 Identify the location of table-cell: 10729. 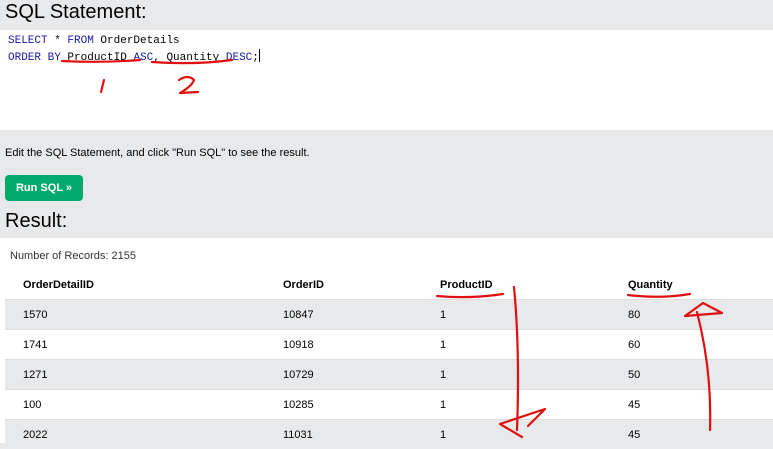
(343, 375).